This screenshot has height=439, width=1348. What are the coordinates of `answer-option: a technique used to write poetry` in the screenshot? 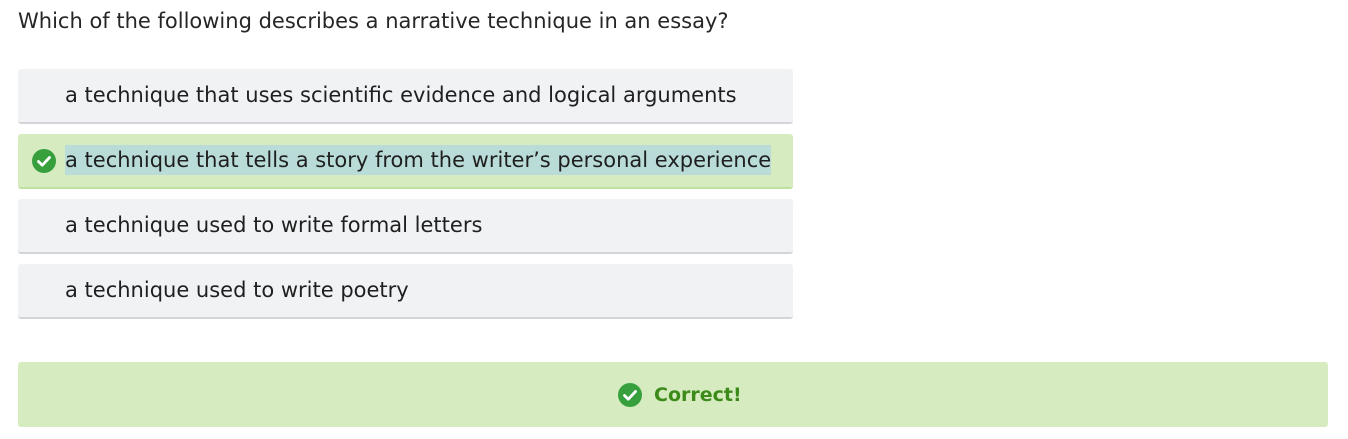 It's located at (405, 291).